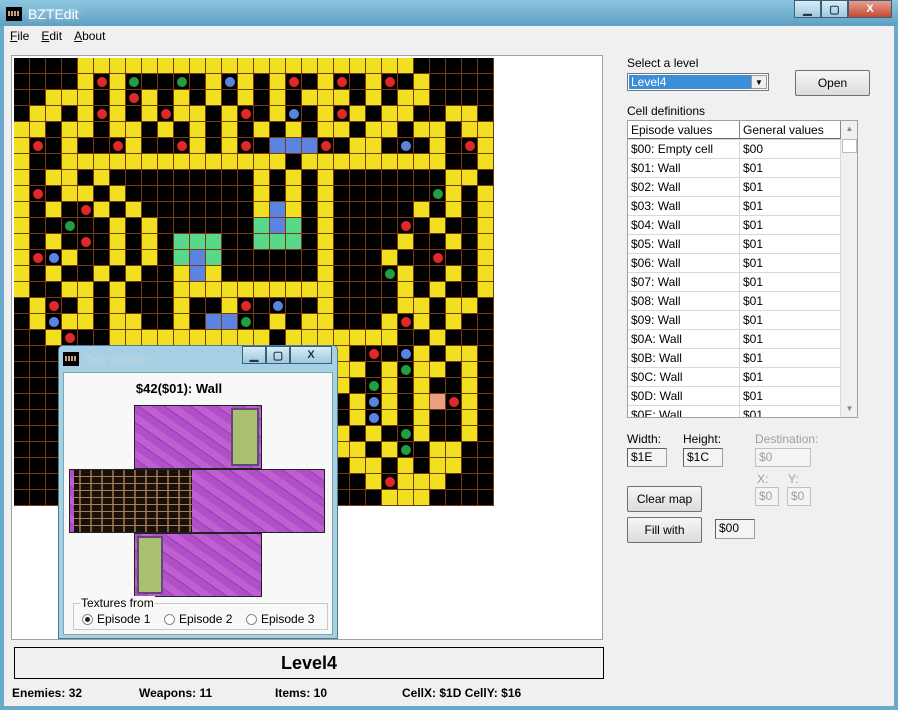  I want to click on table-row: $03: Wall $01, so click(742, 206).